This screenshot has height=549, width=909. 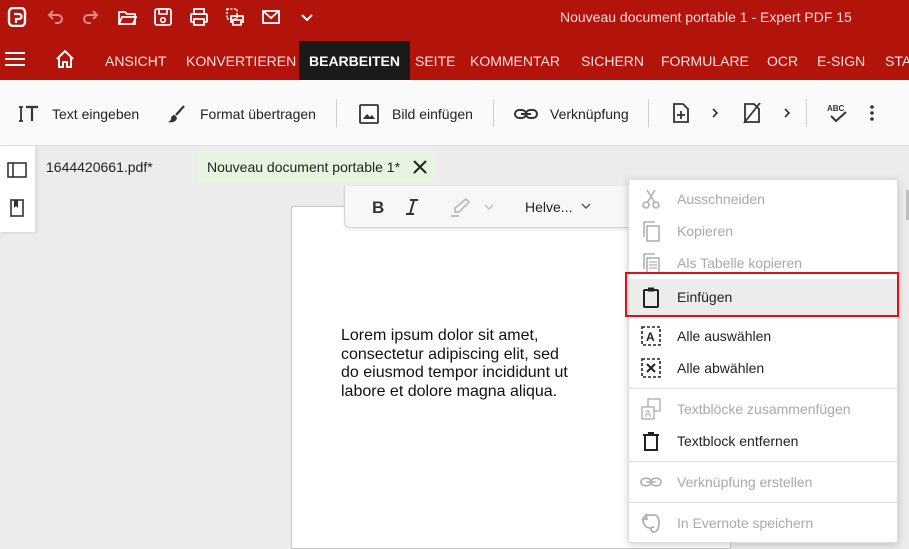 What do you see at coordinates (651, 368) in the screenshot?
I see `deselect-all-icon` at bounding box center [651, 368].